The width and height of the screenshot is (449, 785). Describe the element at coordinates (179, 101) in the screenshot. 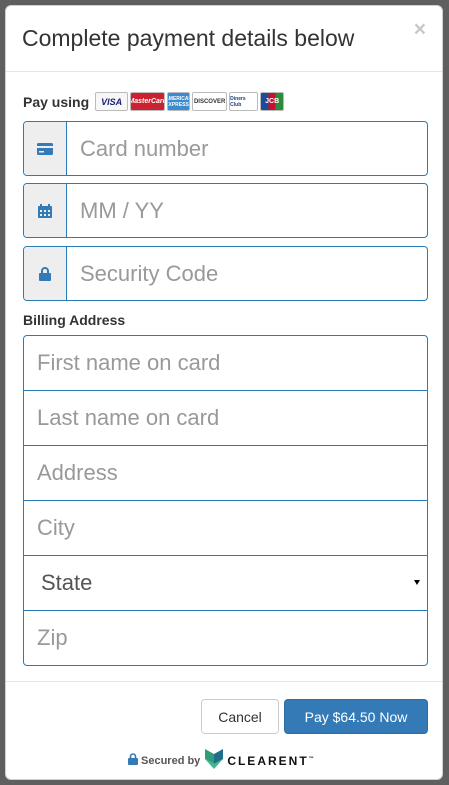

I see `amex-logo-icon: AMERICAN EXPRESS` at that location.